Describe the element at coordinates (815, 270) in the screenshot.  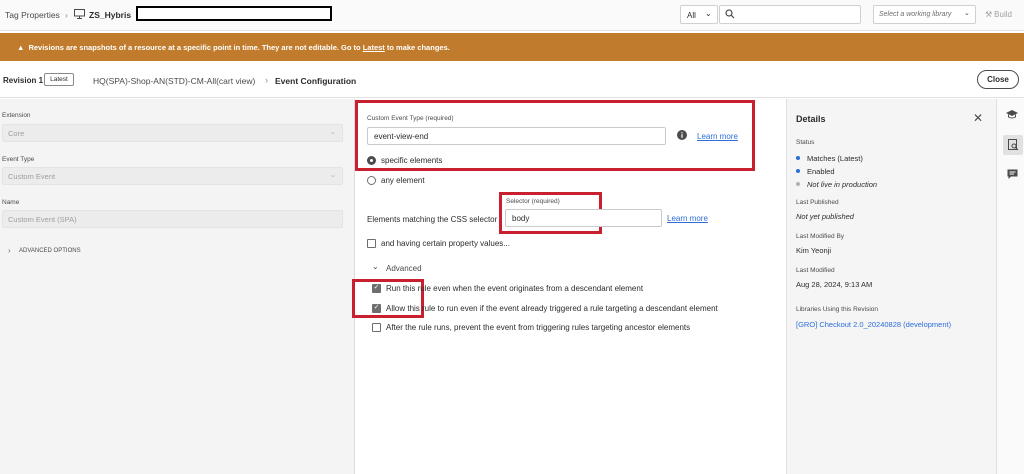
I see `last-modified-label: Last Modified` at that location.